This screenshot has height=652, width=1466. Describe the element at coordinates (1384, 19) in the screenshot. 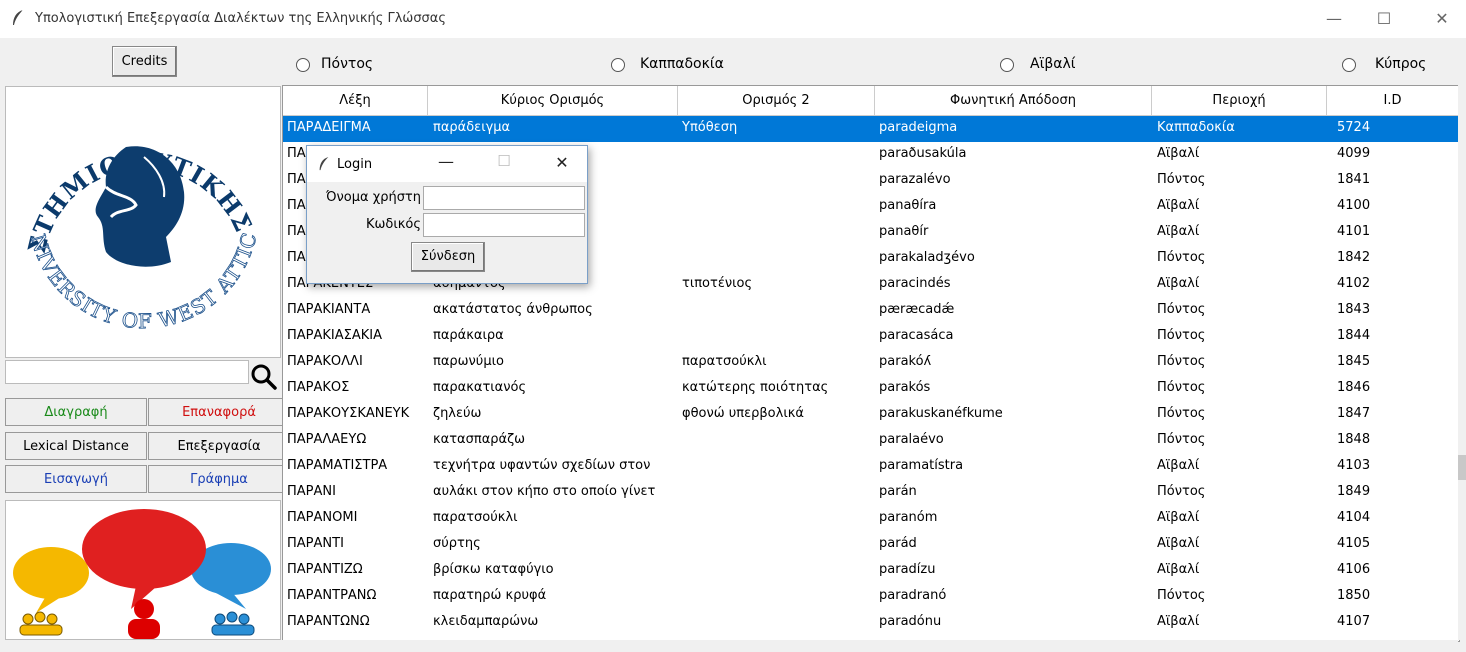

I see `maximize-button: ☐` at that location.